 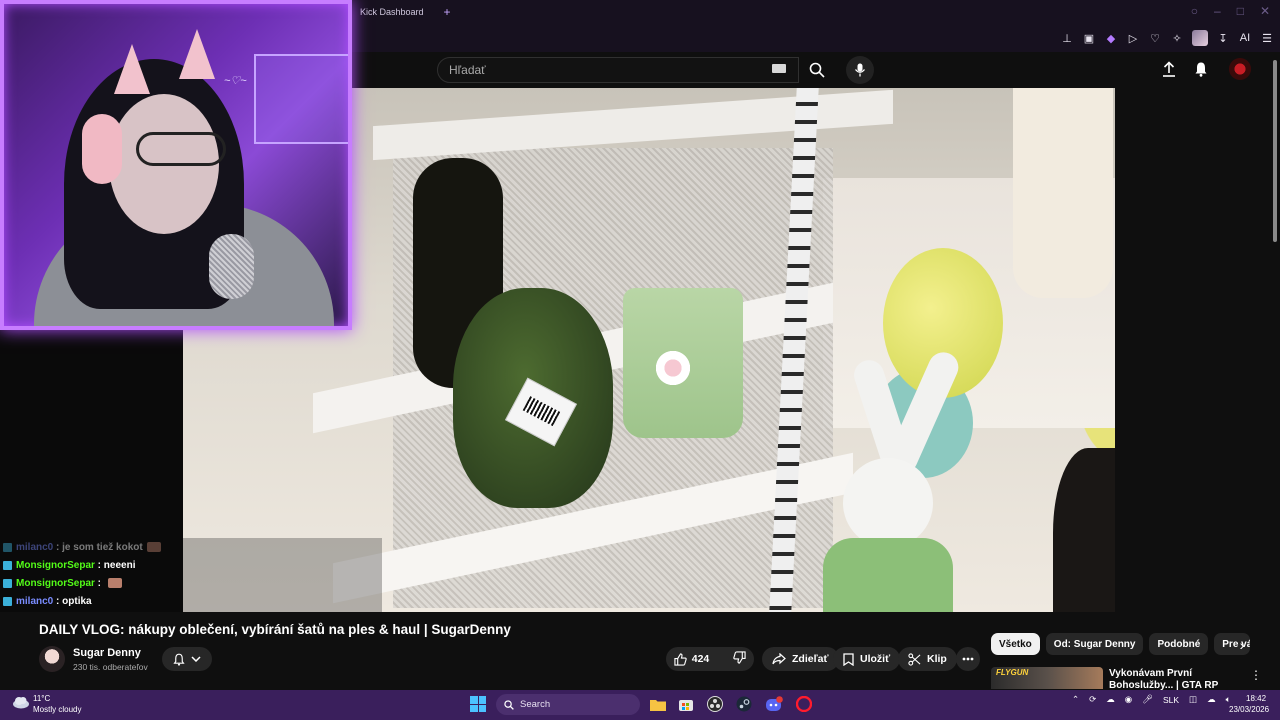 I want to click on menu-icon: ☰, so click(x=1267, y=38).